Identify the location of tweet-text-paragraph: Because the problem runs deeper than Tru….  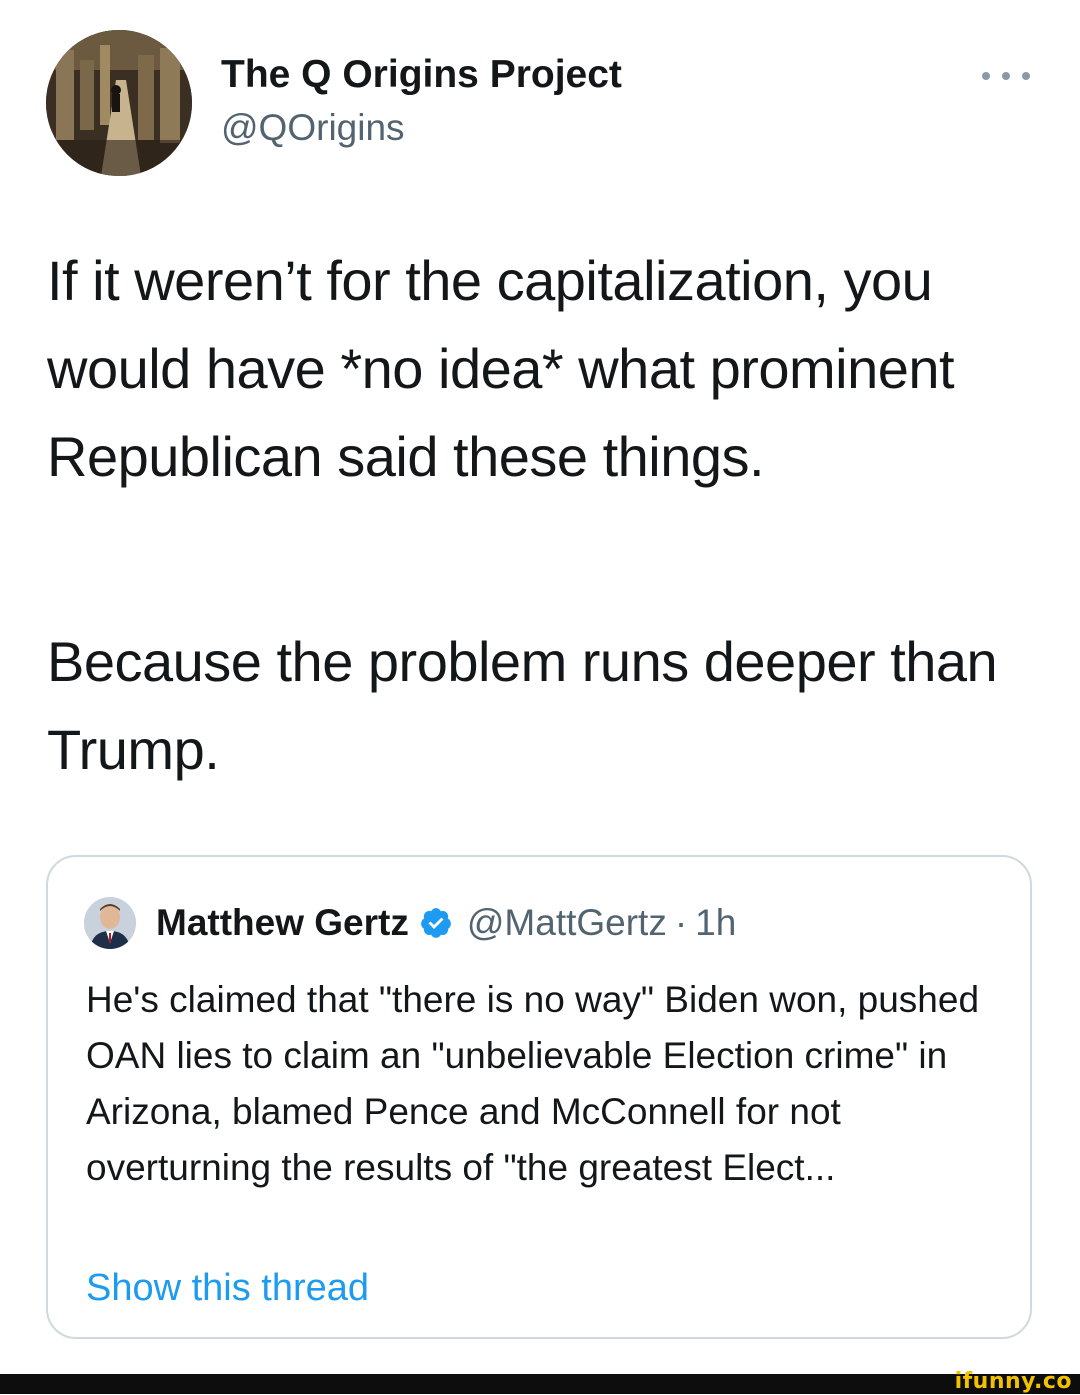
(522, 705).